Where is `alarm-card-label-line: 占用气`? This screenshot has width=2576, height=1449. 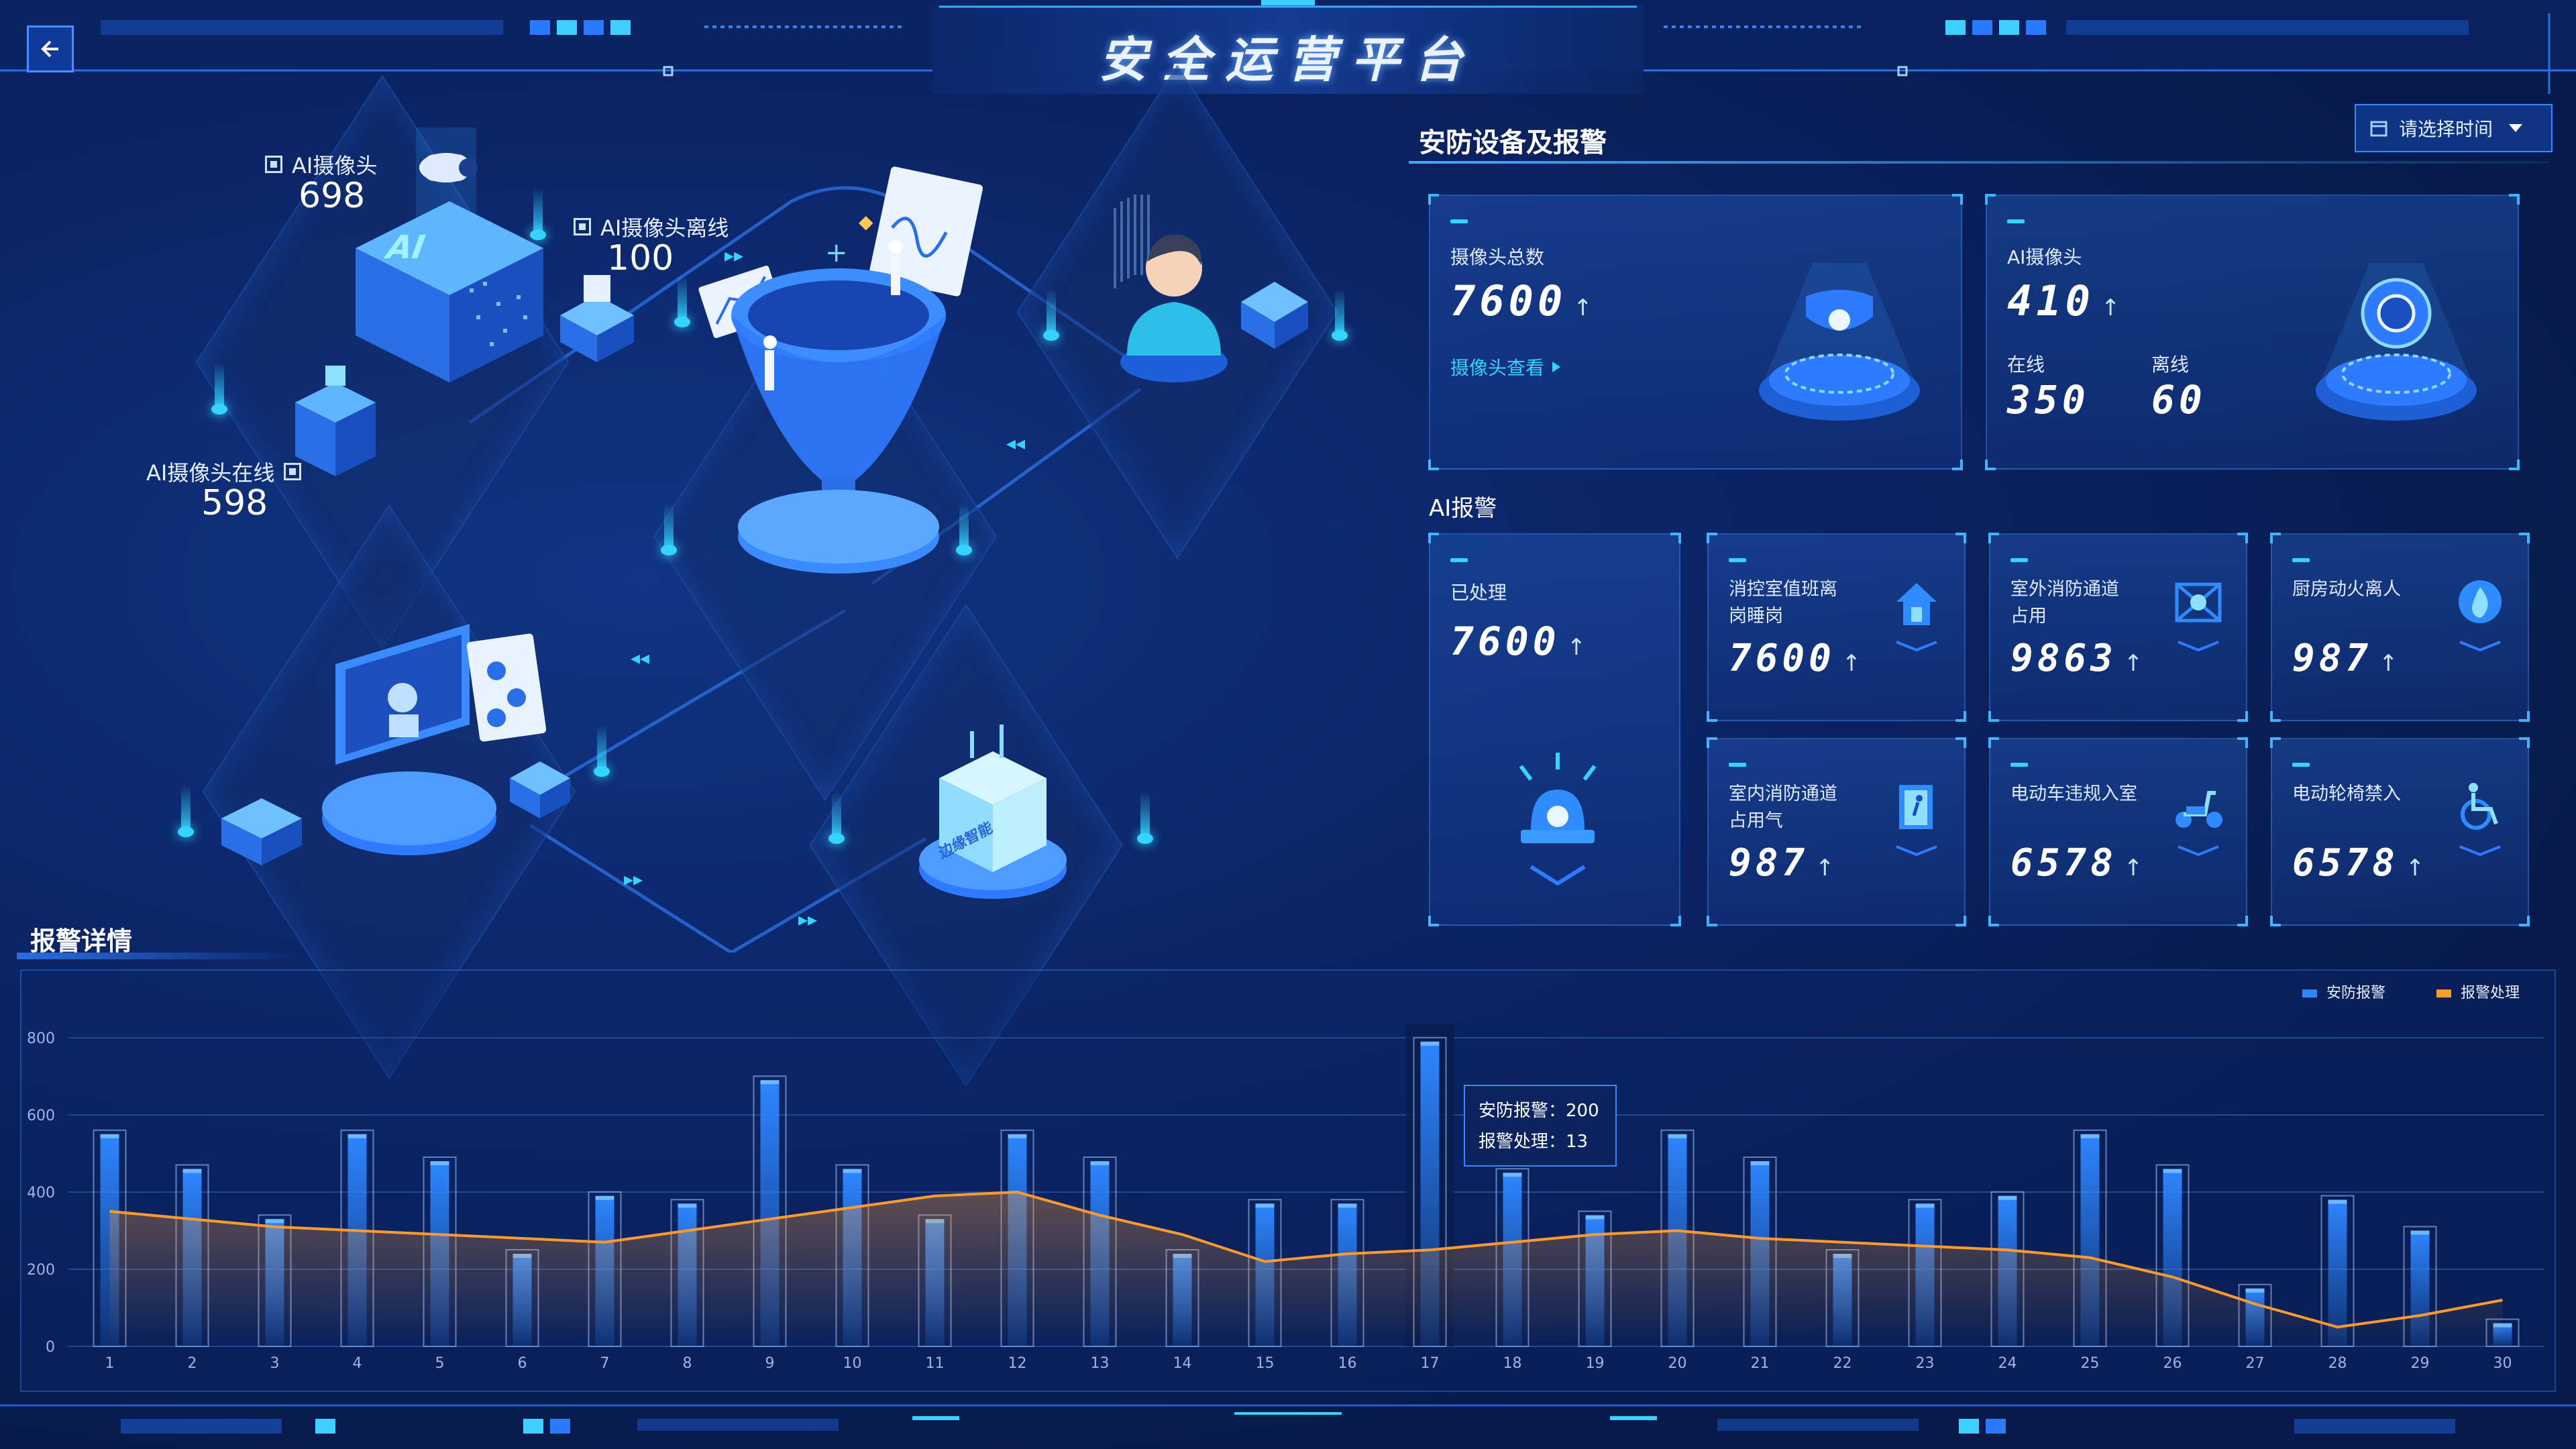 alarm-card-label-line: 占用气 is located at coordinates (1756, 820).